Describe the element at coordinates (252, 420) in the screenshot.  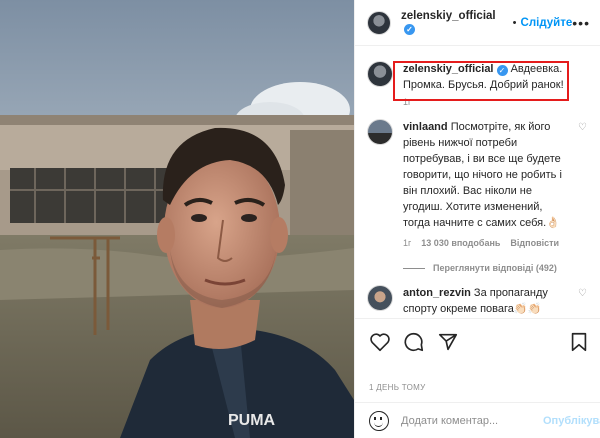
I see `svg-text: PUMA` at that location.